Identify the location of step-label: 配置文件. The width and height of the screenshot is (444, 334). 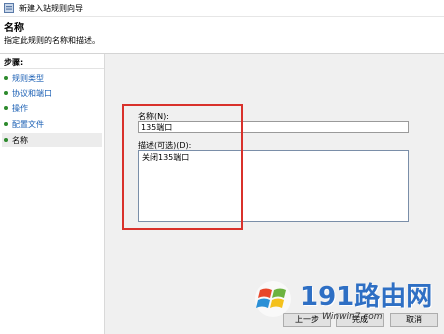
(28, 124).